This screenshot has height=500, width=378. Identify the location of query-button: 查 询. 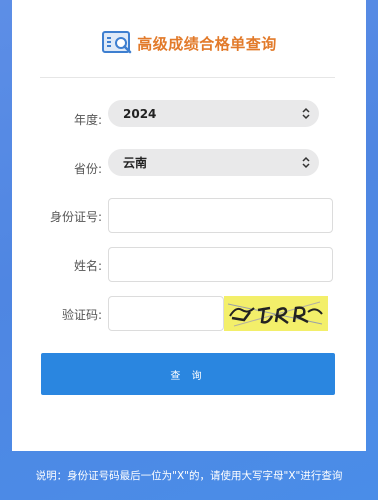
(188, 374).